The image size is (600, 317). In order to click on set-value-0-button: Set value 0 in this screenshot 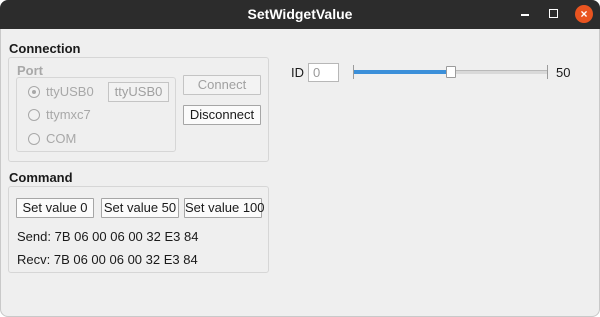, I will do `click(55, 208)`.